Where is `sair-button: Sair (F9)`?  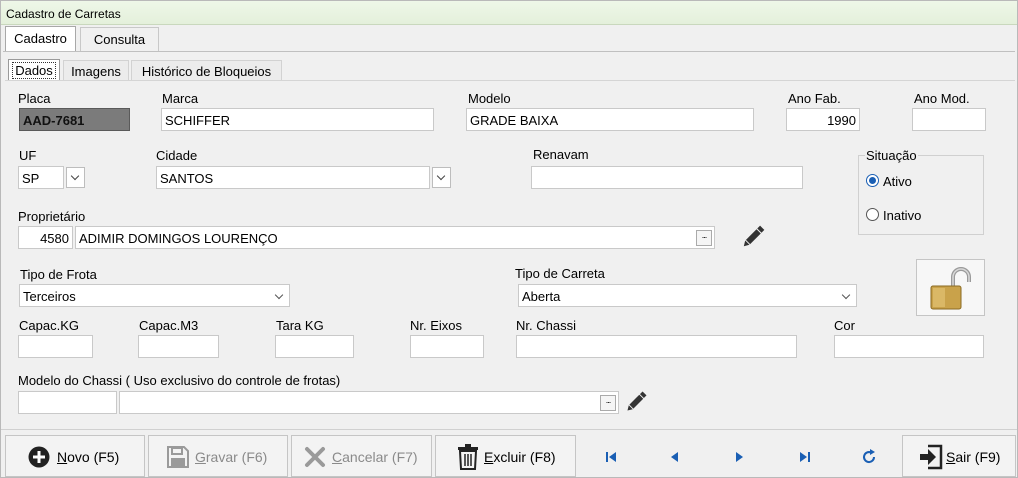
sair-button: Sair (F9) is located at coordinates (959, 456).